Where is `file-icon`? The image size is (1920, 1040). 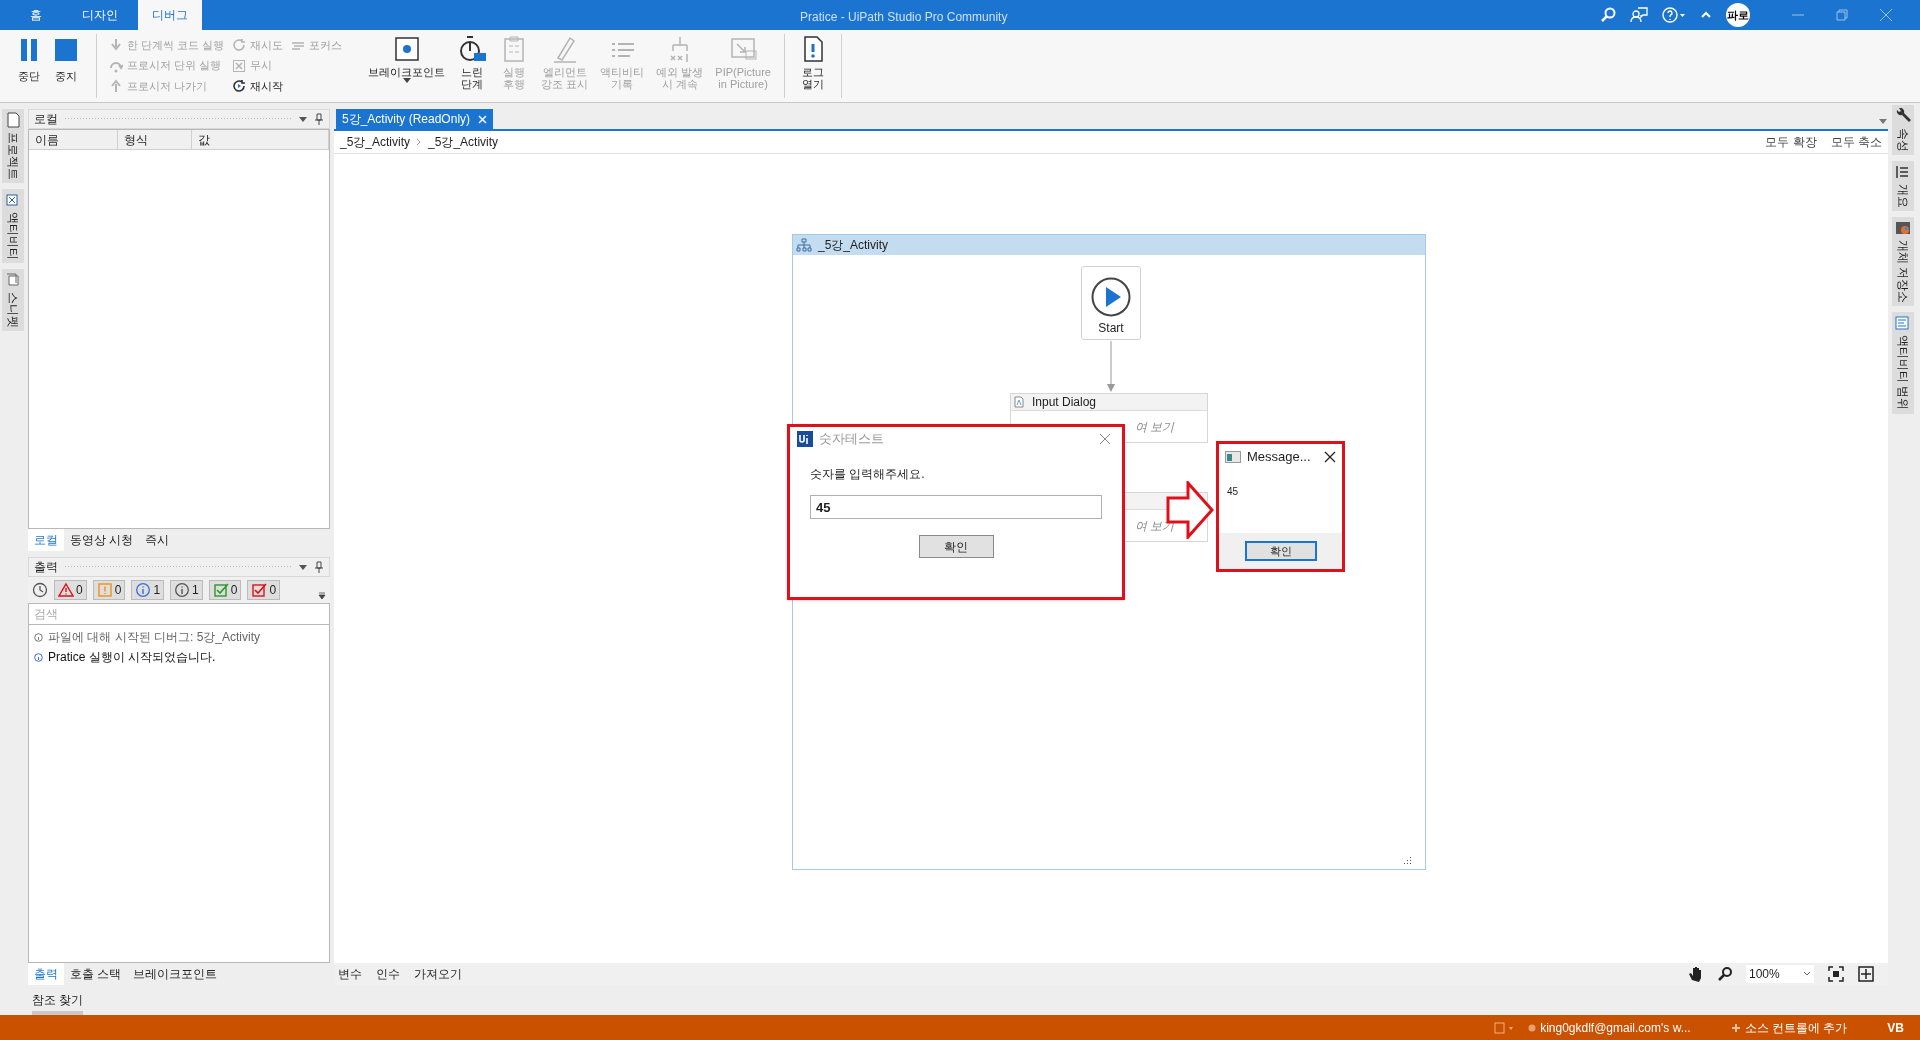
file-icon is located at coordinates (13, 120).